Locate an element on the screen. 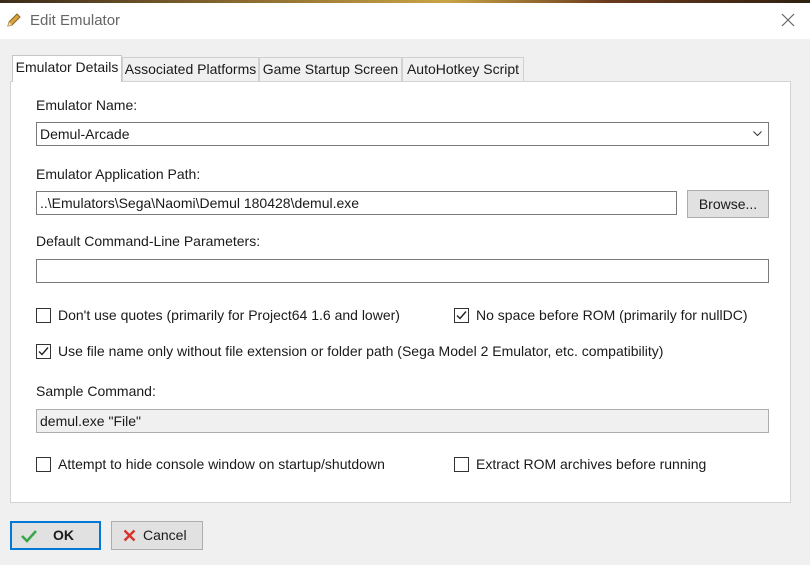  cmd-params-label: Default Command-Line Parameters: is located at coordinates (148, 241).